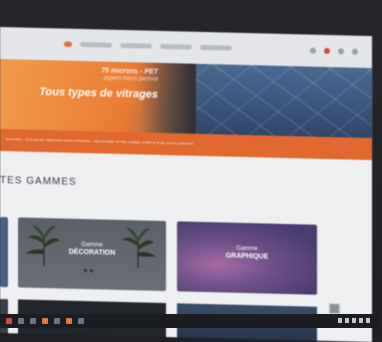  What do you see at coordinates (68, 44) in the screenshot?
I see `browser-tab-favicon` at bounding box center [68, 44].